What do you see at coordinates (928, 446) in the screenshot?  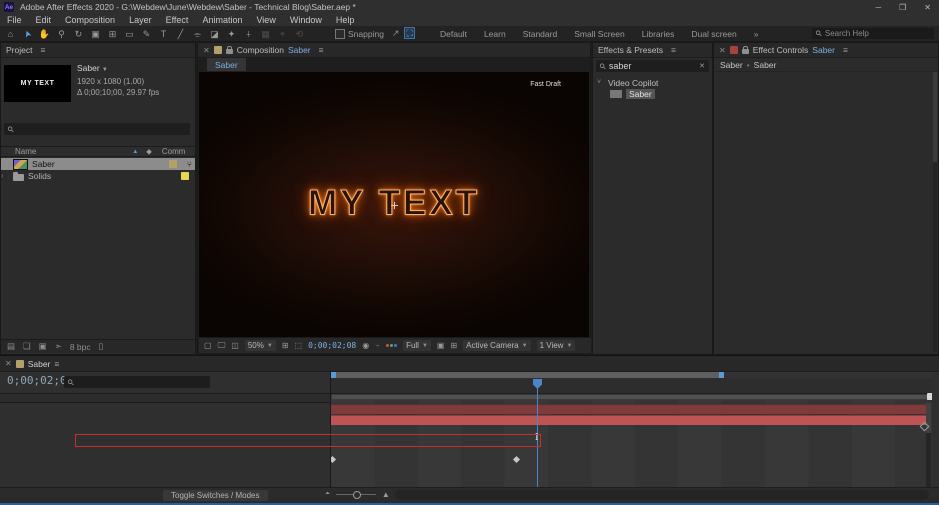 I see `timeline-scrollbar` at bounding box center [928, 446].